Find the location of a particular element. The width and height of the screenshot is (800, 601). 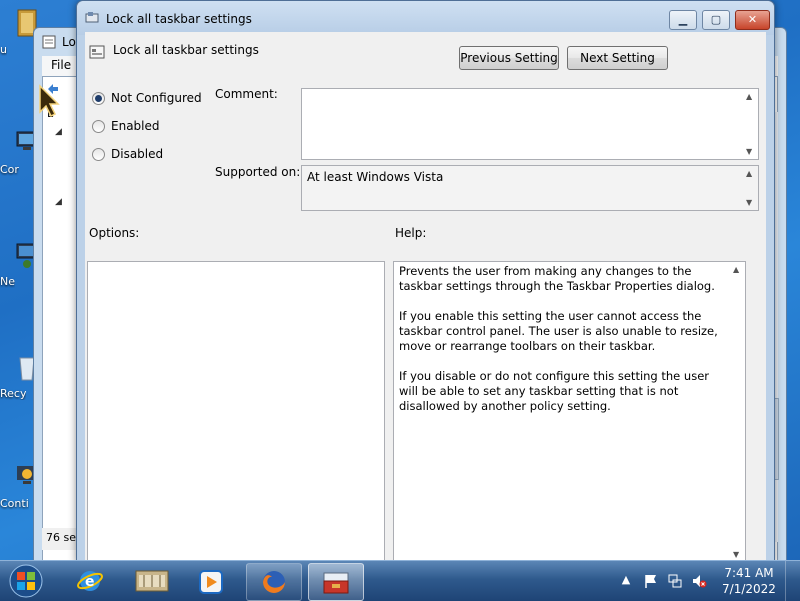

show-hidden-icons-icon: ▲ is located at coordinates (626, 581).